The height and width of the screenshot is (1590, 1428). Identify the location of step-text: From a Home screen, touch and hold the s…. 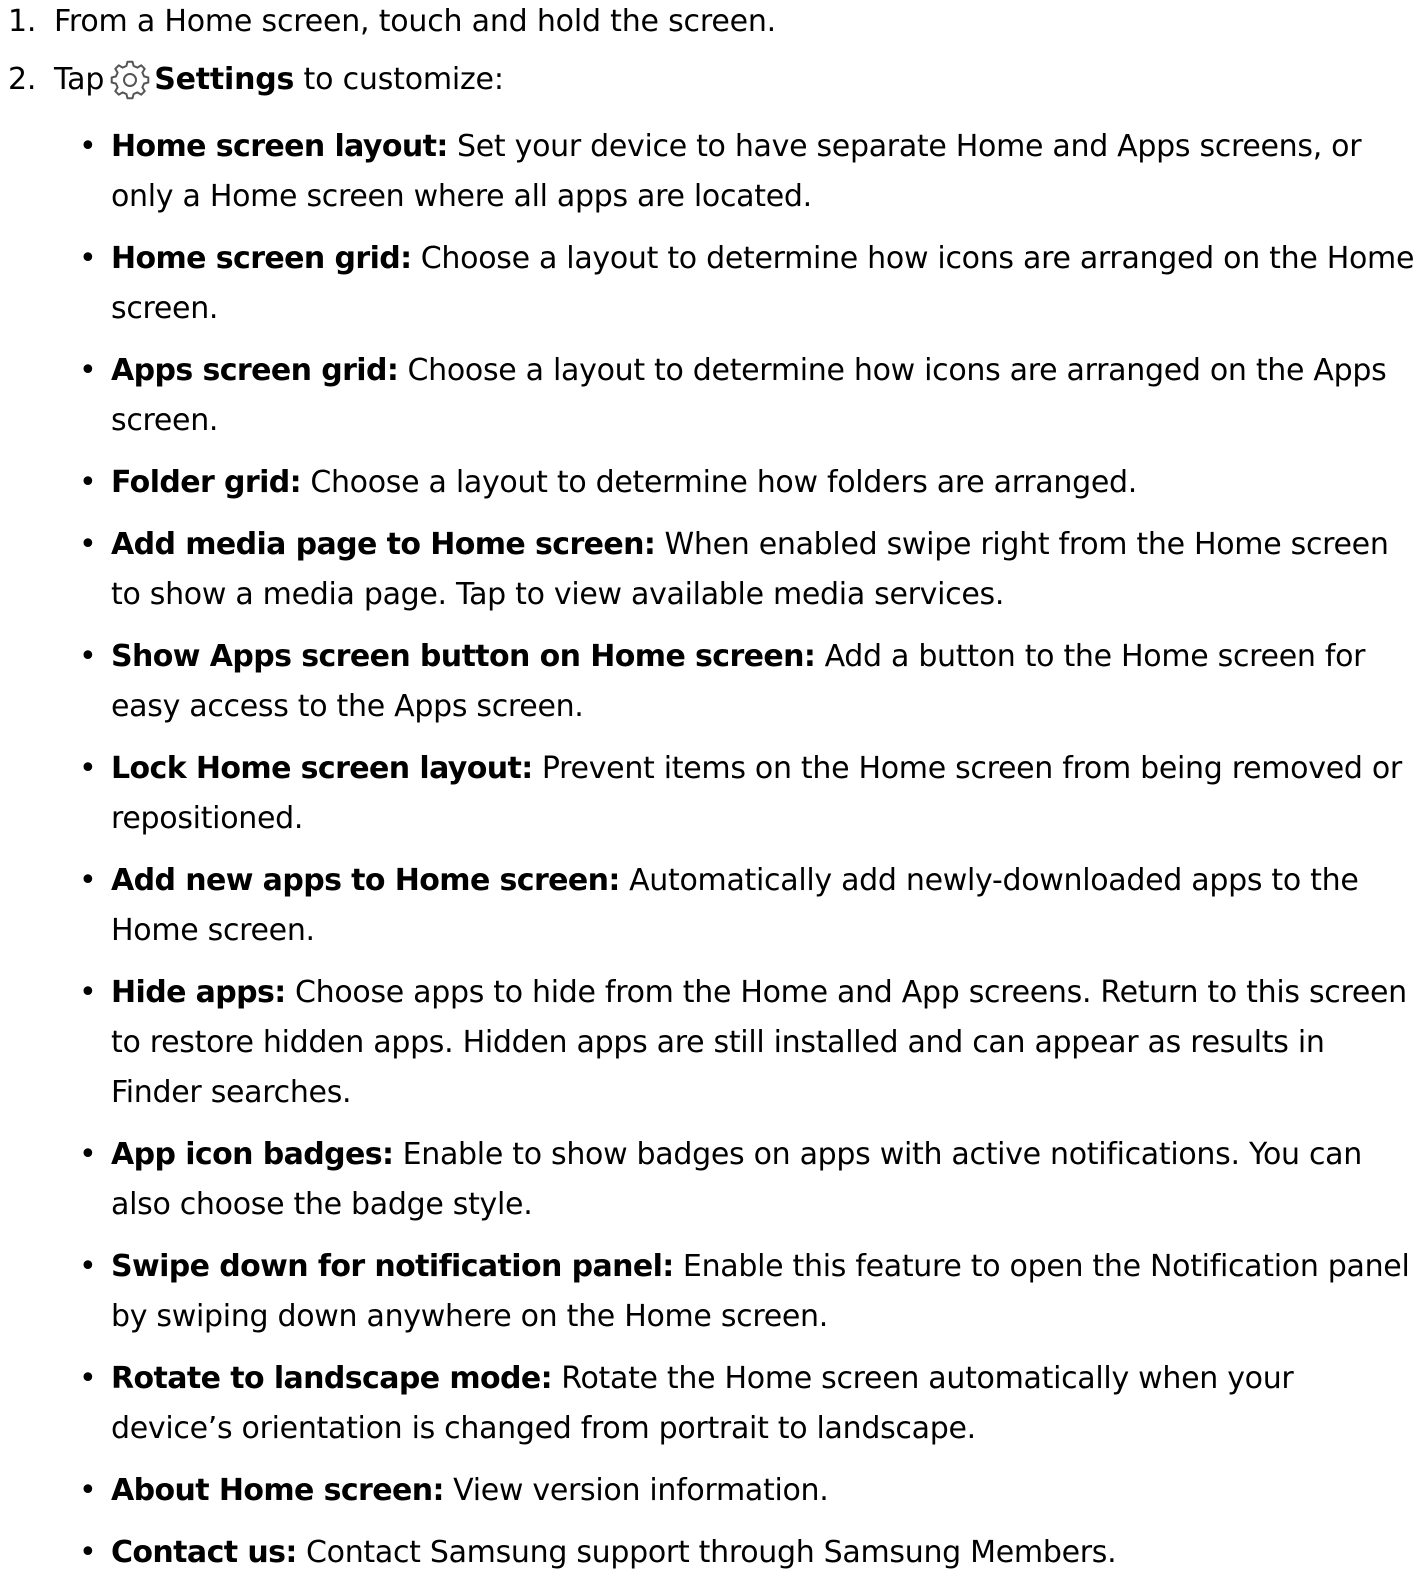
(415, 21).